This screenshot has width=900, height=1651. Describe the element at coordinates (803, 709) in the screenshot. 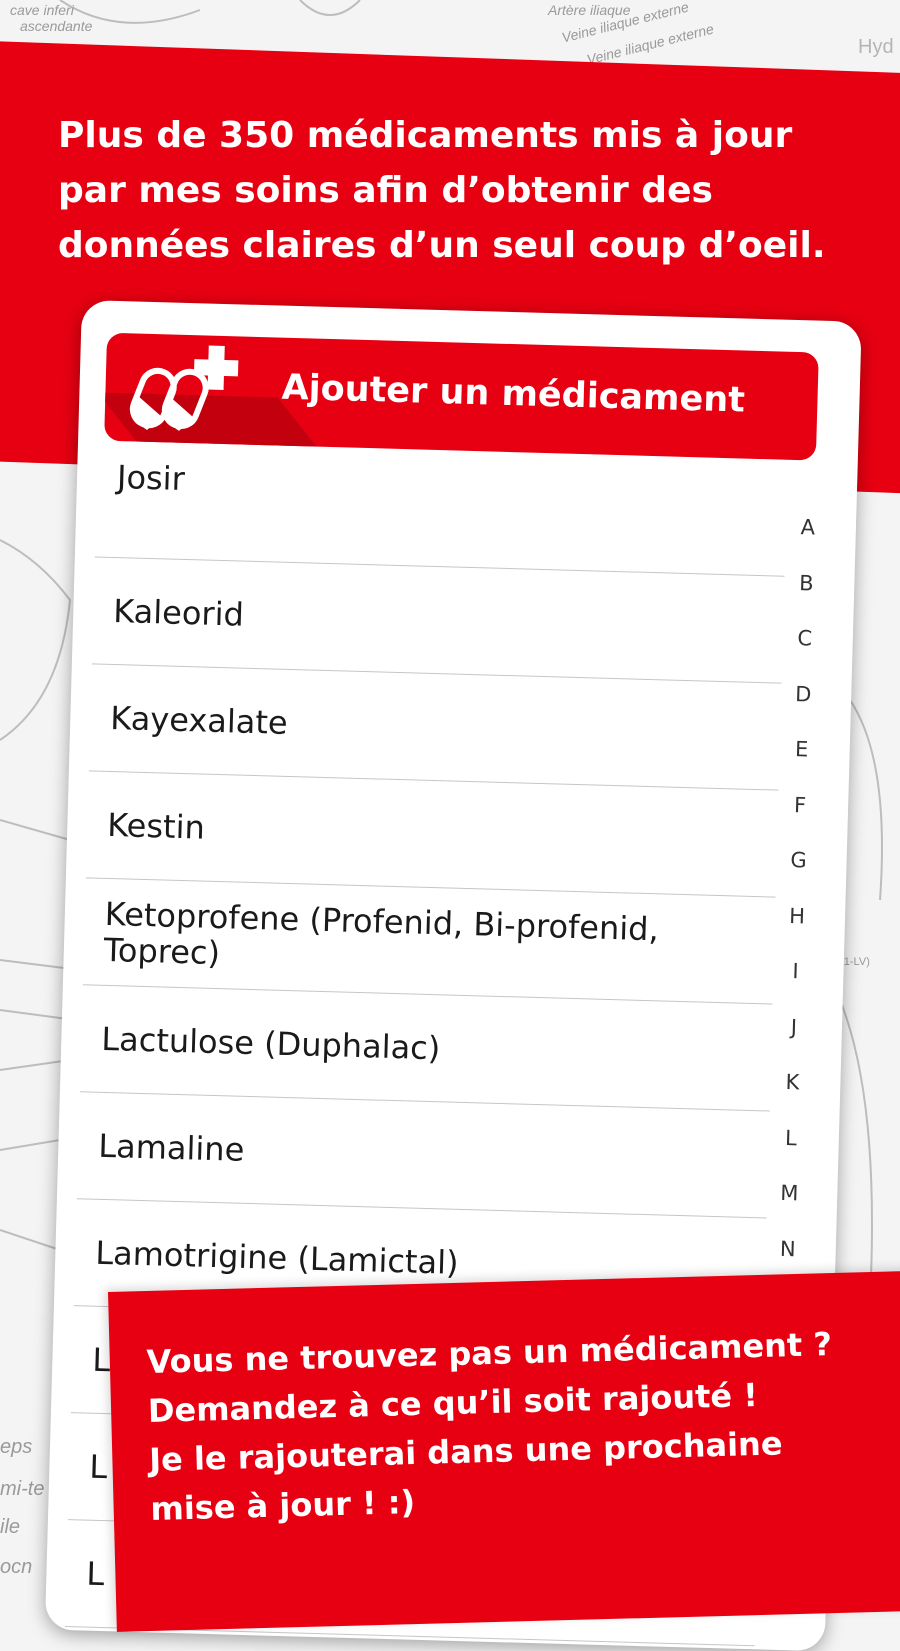

I see `index-letter: D` at that location.